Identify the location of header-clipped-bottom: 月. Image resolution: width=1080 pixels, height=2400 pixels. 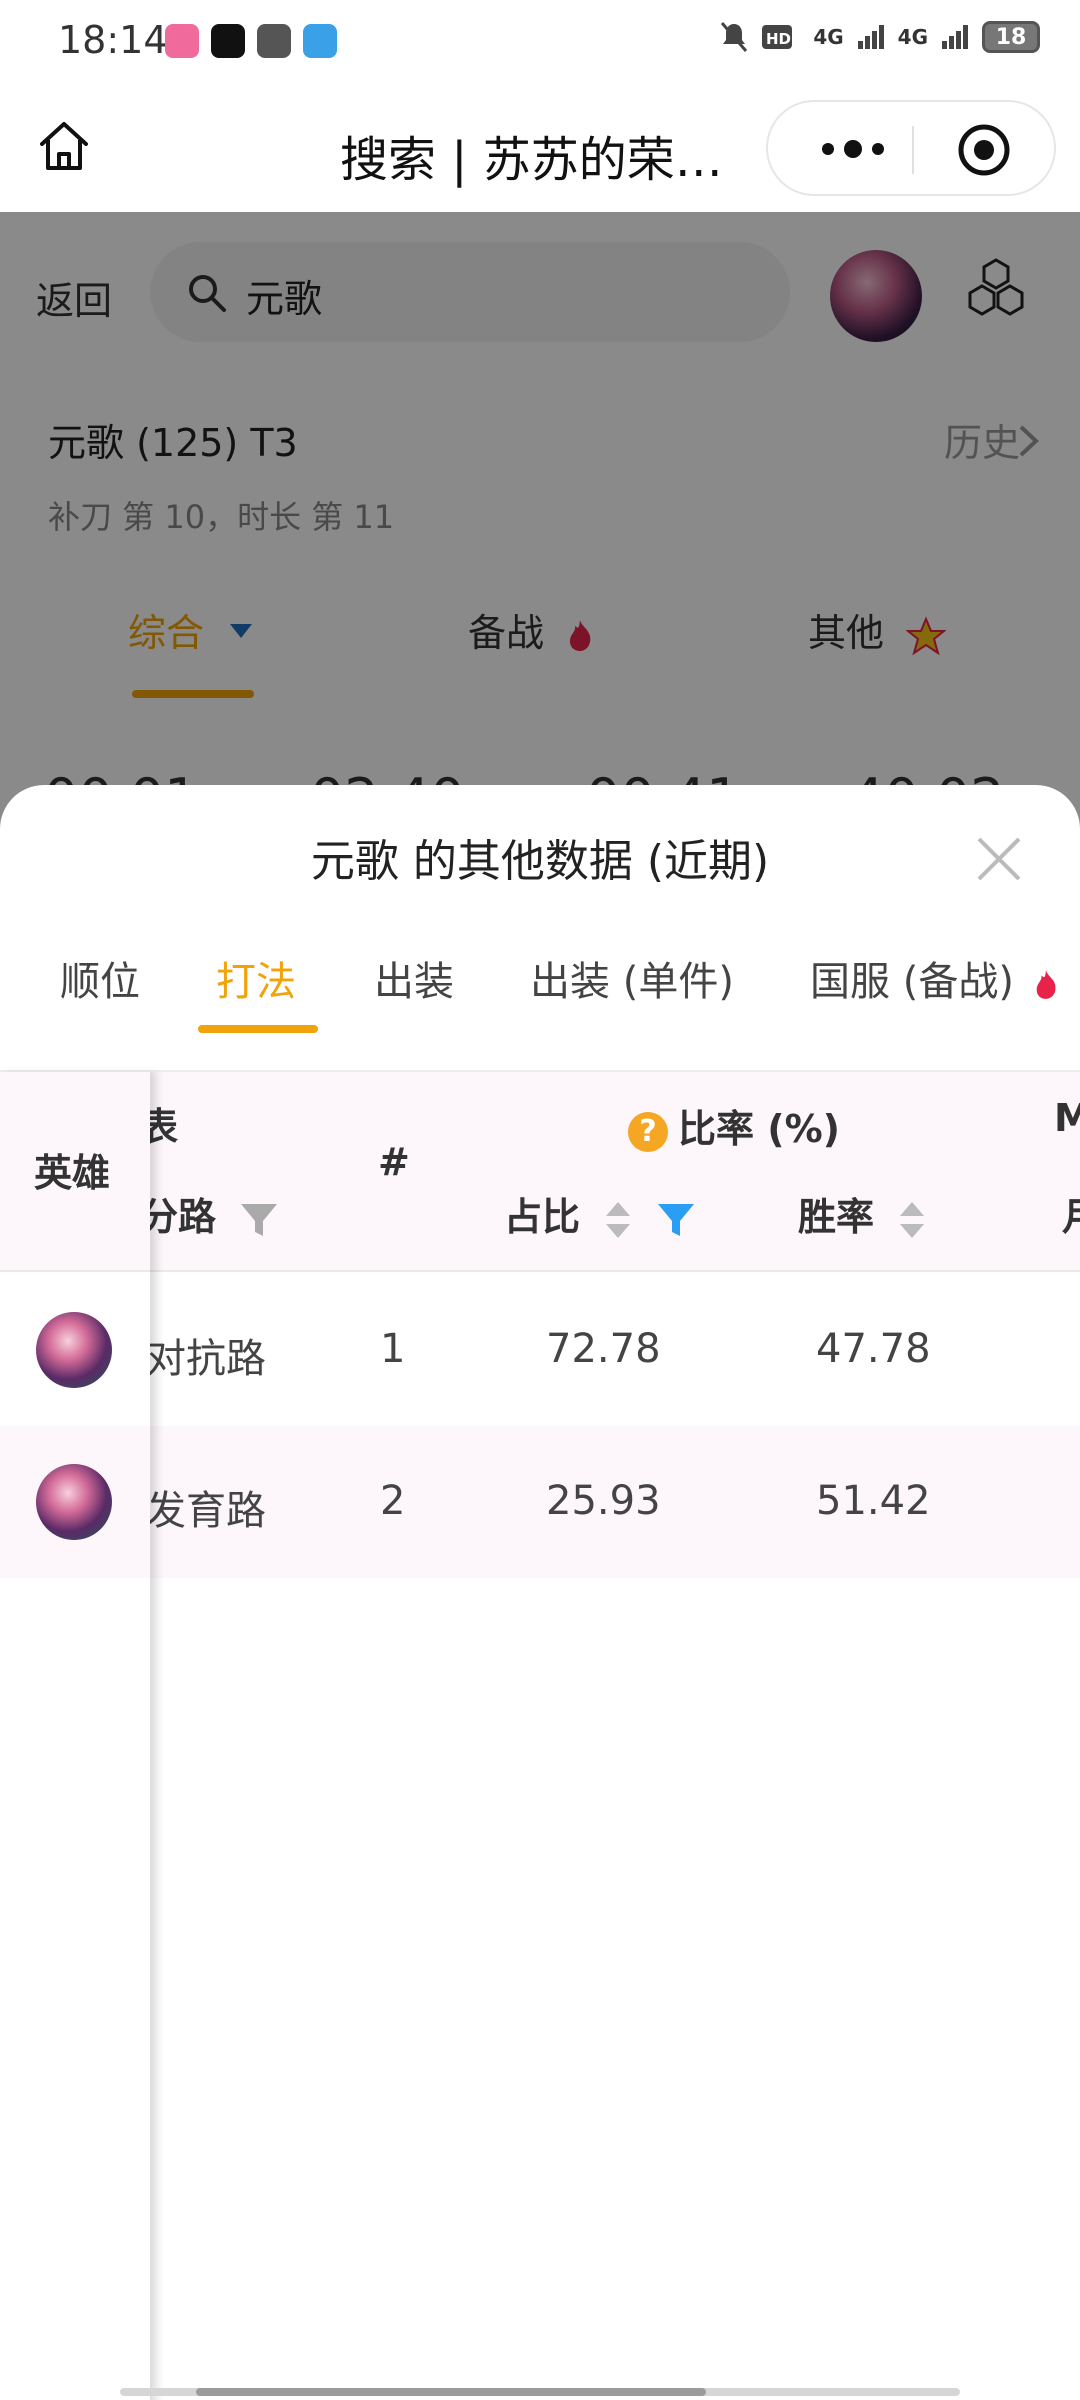
(1071, 1213).